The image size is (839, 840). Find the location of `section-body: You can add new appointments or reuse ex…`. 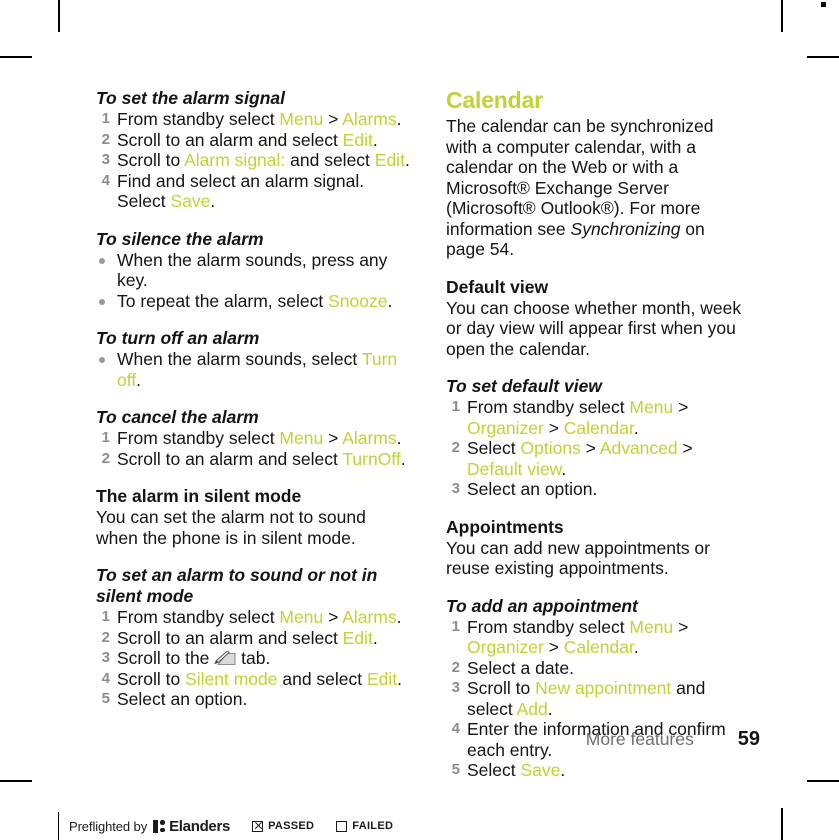

section-body: You can add new appointments or reuse ex… is located at coordinates (578, 558).